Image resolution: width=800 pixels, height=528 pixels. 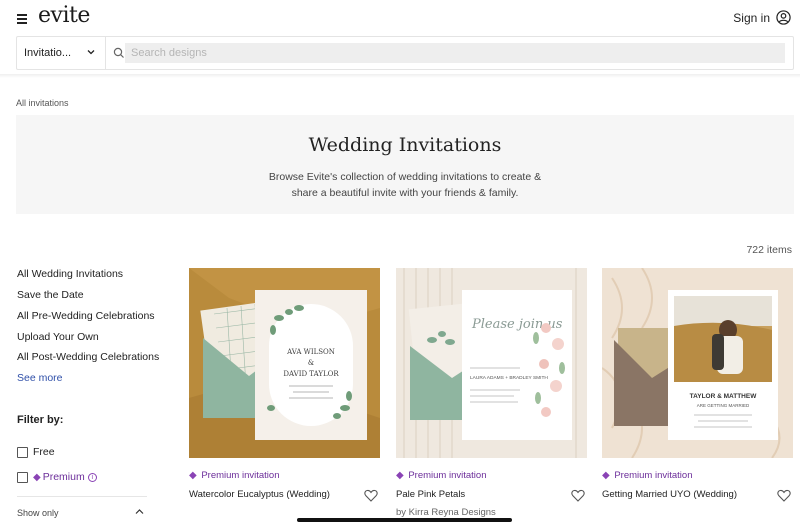 What do you see at coordinates (311, 374) in the screenshot?
I see `card-art-name-2: DAVID TAYLOR` at bounding box center [311, 374].